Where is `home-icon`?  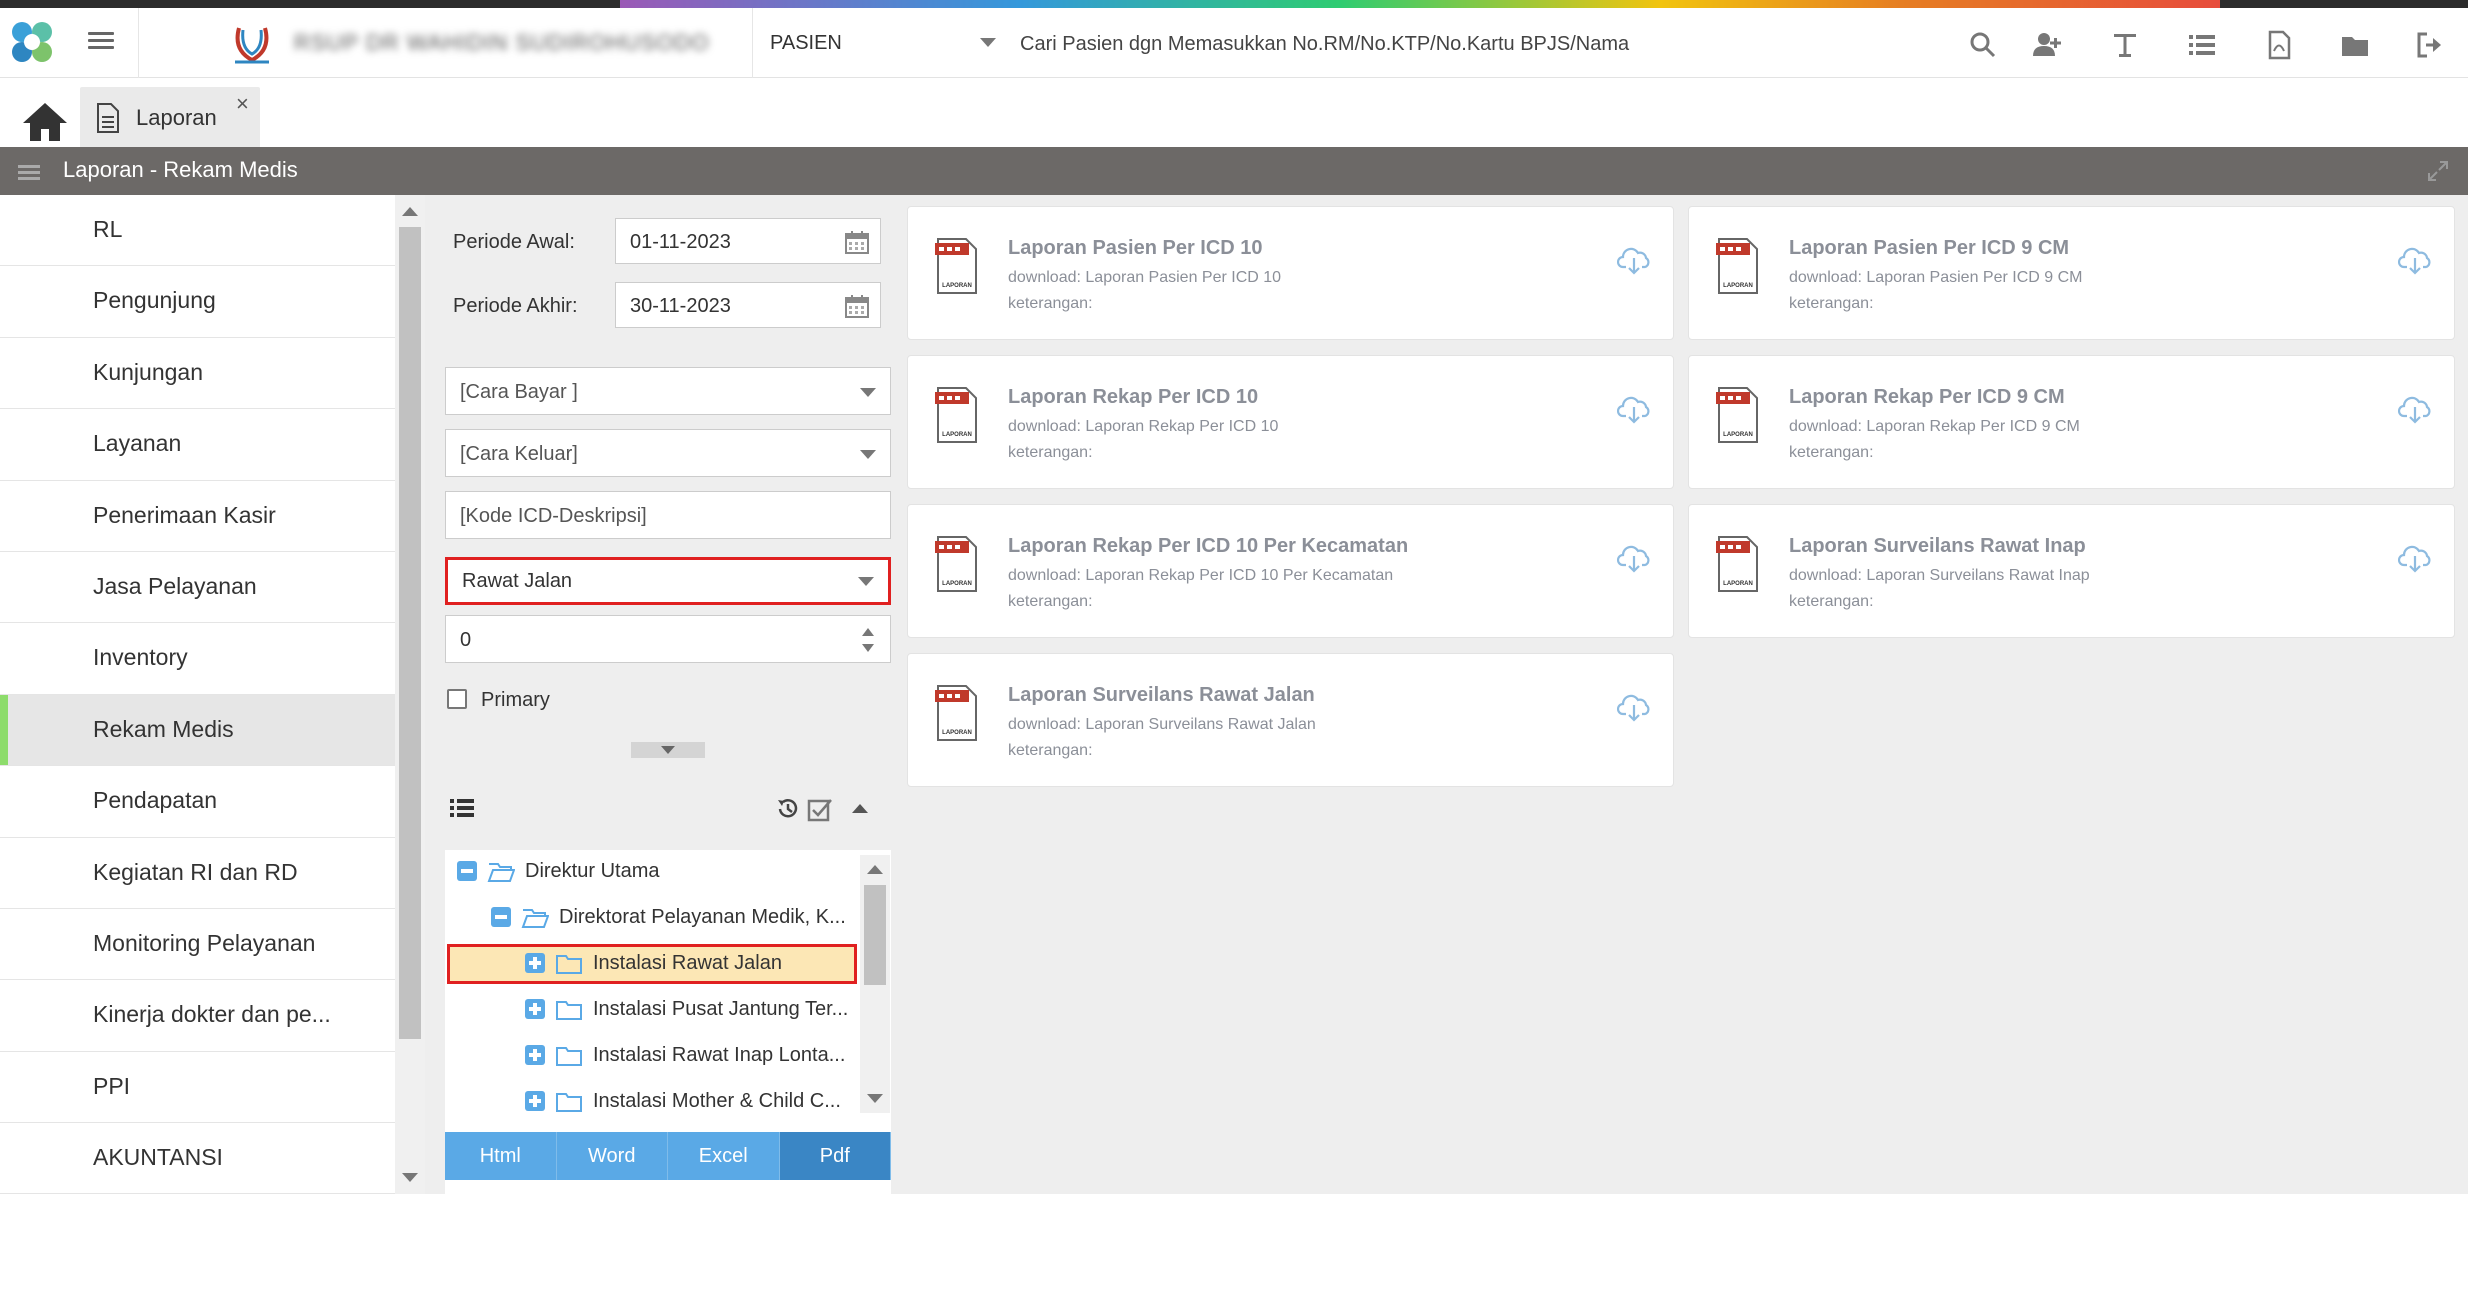 home-icon is located at coordinates (45, 122).